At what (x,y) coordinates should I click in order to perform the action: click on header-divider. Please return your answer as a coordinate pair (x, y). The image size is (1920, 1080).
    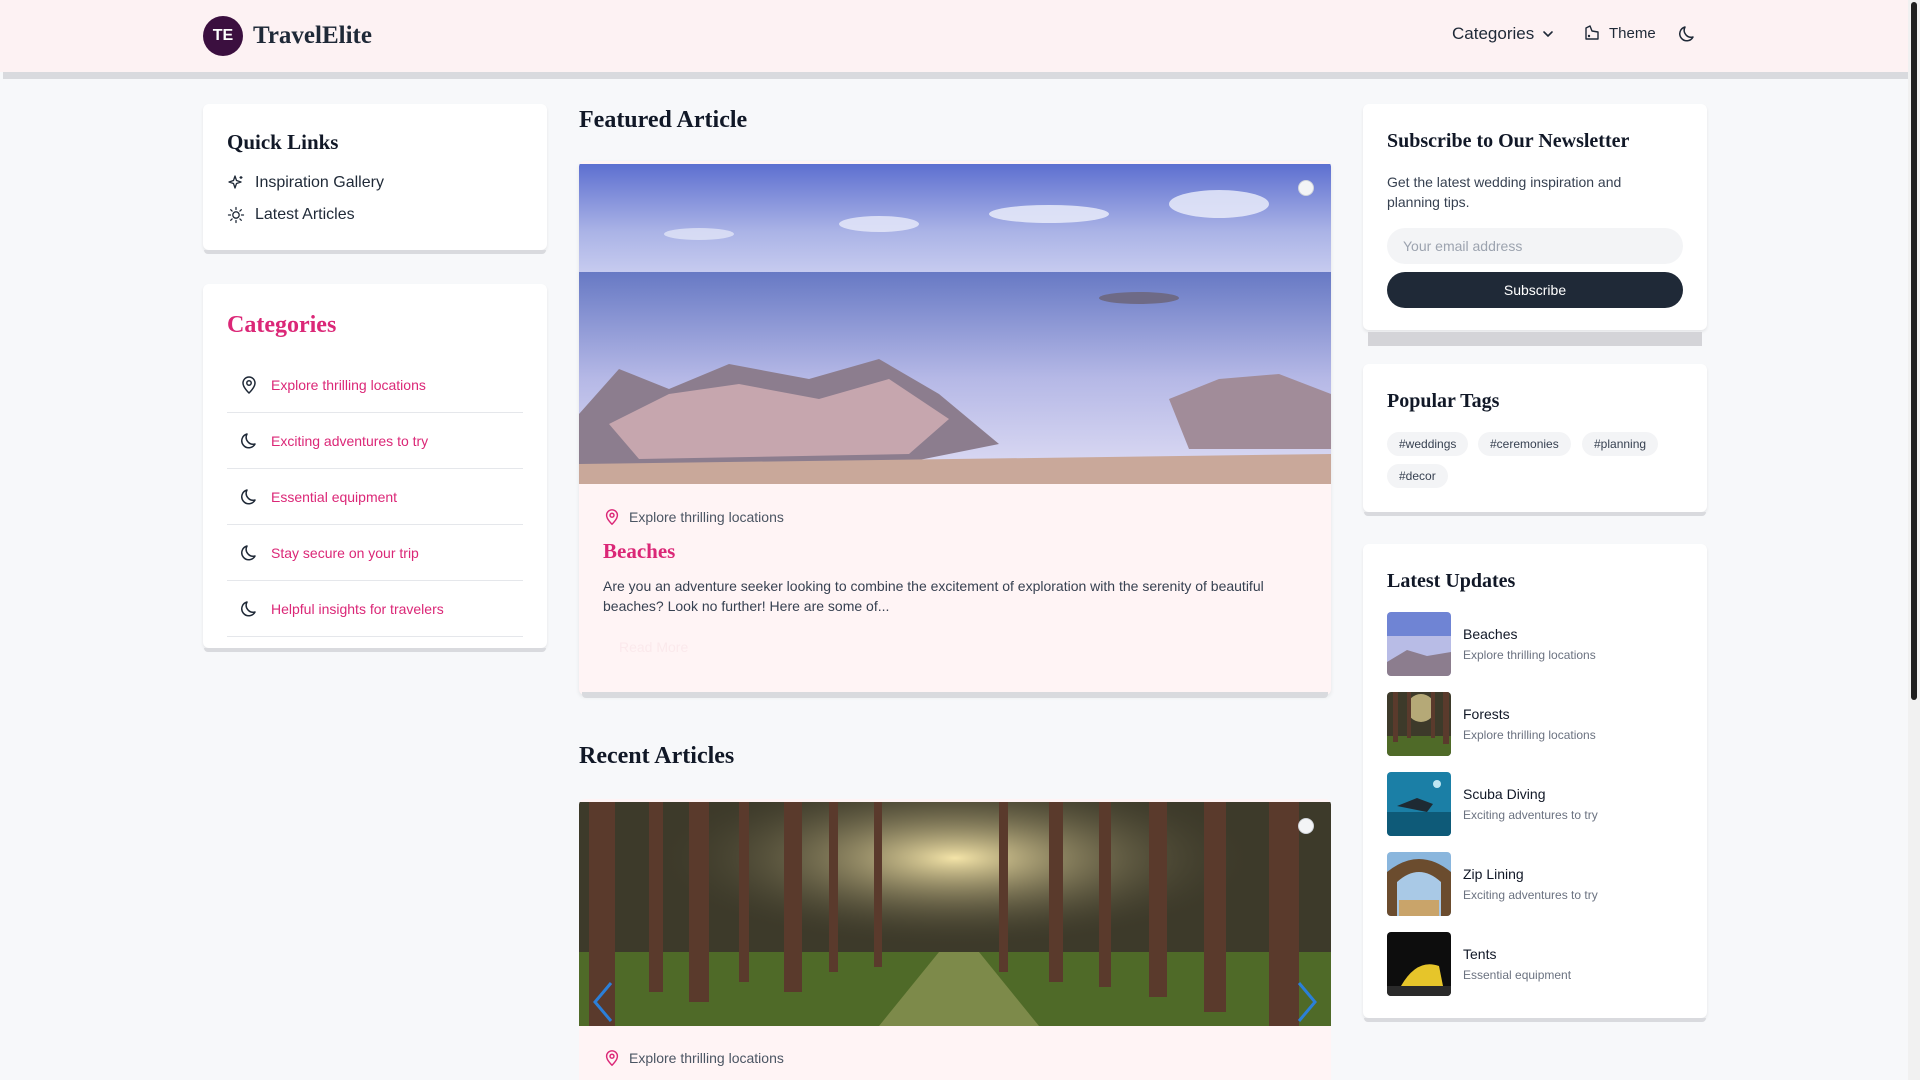
    Looking at the image, I should click on (955, 75).